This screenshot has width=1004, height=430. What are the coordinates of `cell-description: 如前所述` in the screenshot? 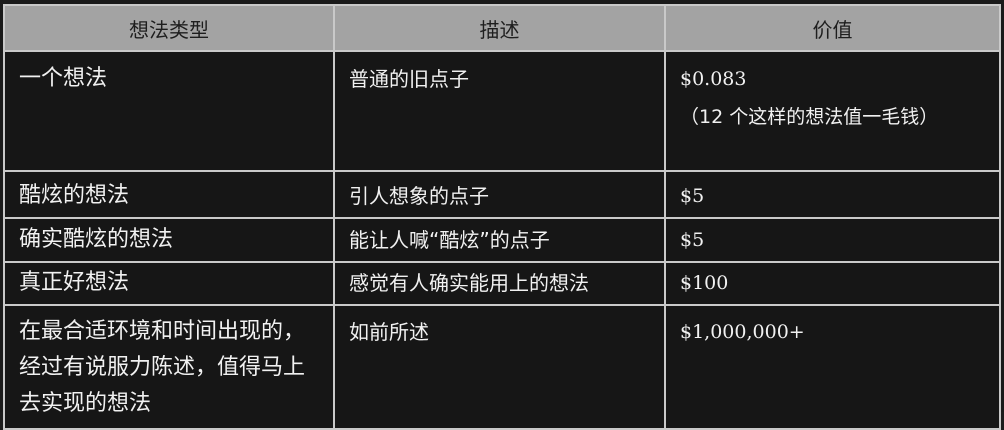 It's located at (499, 367).